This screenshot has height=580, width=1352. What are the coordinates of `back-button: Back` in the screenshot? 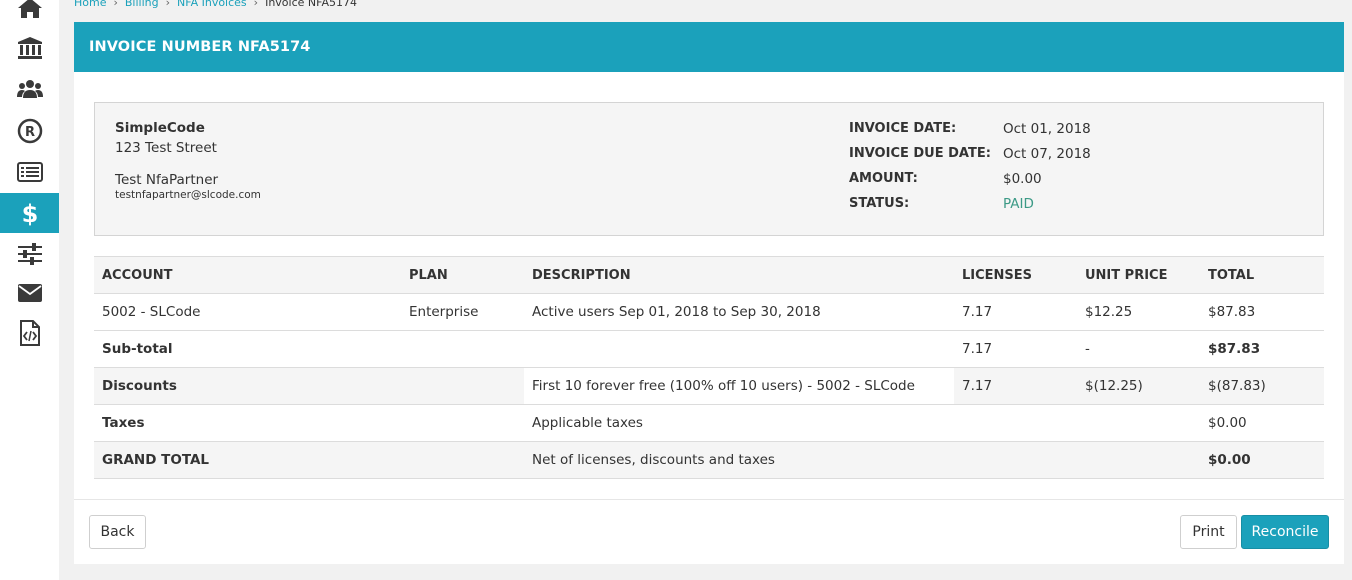 It's located at (117, 532).